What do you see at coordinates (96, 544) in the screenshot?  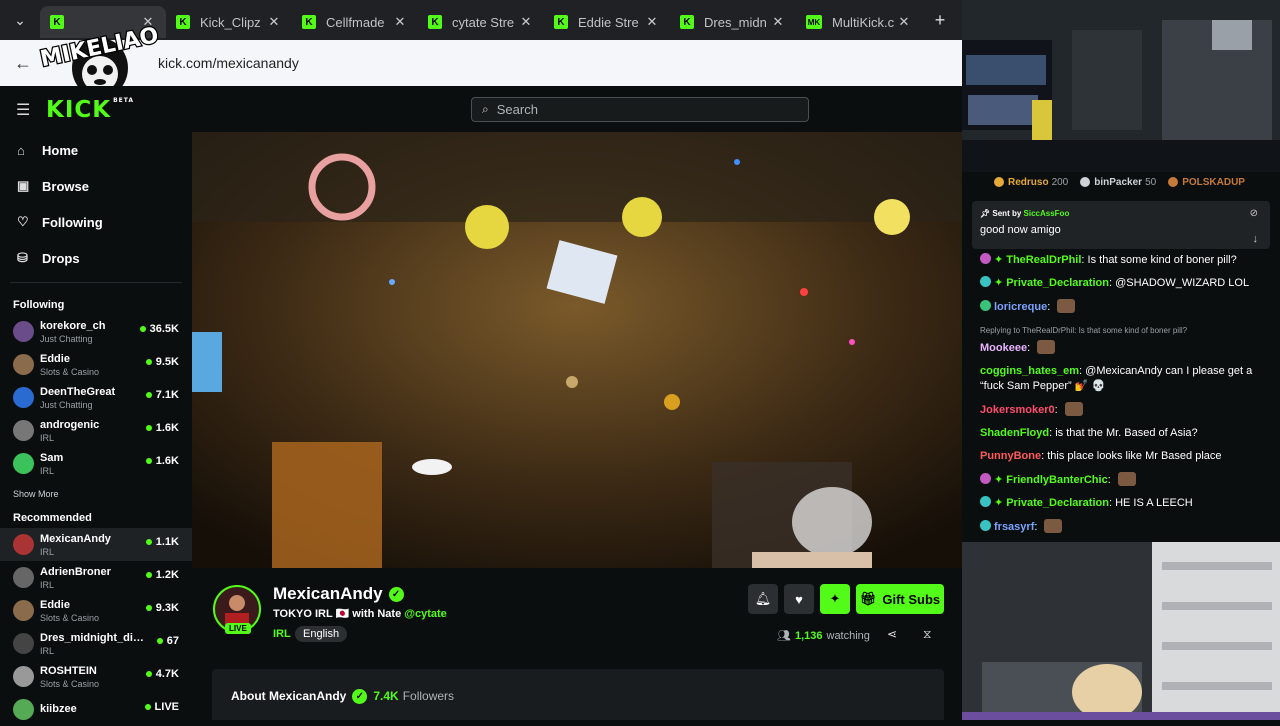 I see `sidebar-channel: MexicanAndy IRL 1.1K` at bounding box center [96, 544].